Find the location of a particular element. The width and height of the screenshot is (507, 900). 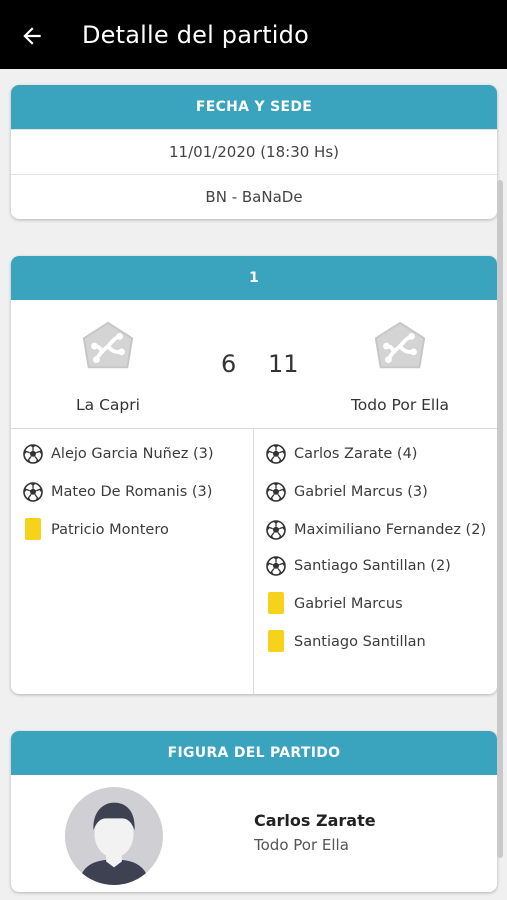

scrollbar is located at coordinates (500, 519).